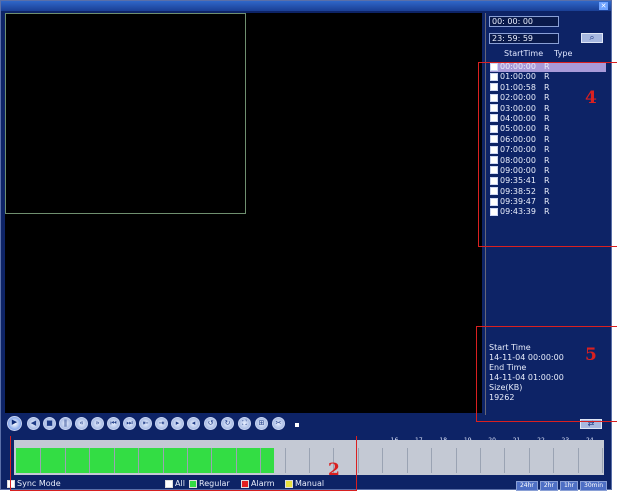 The image size is (617, 493). Describe the element at coordinates (591, 98) in the screenshot. I see `annotation-number-4: 4` at that location.